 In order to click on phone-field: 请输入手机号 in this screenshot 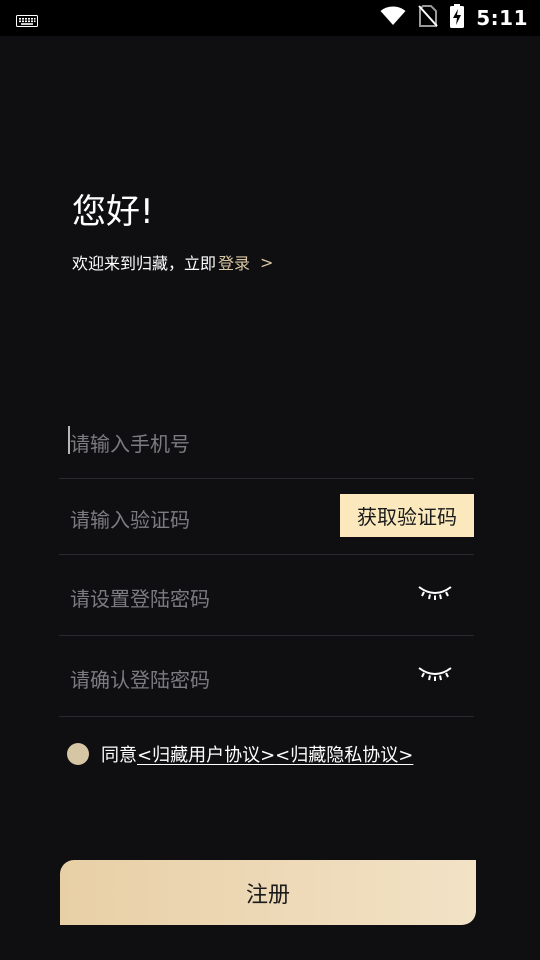, I will do `click(266, 441)`.